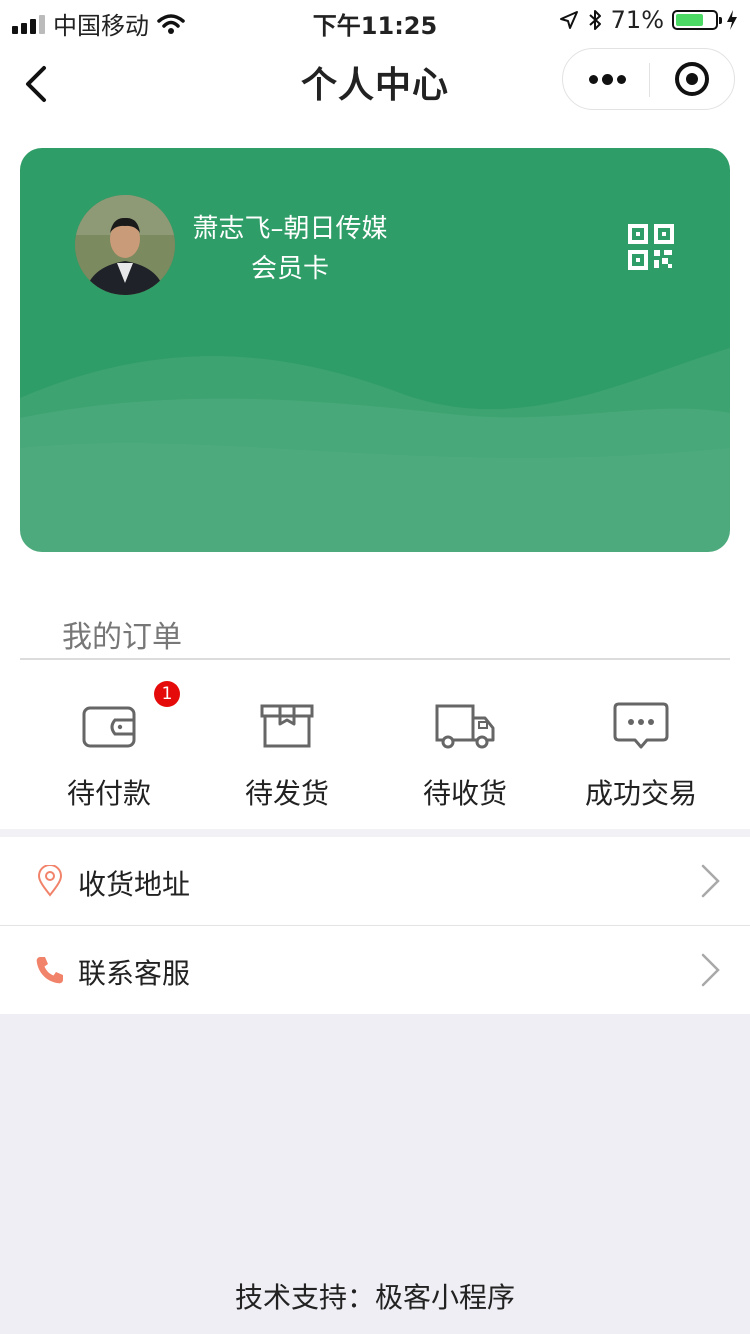 The image size is (750, 1334). I want to click on bluetooth-icon, so click(594, 20).